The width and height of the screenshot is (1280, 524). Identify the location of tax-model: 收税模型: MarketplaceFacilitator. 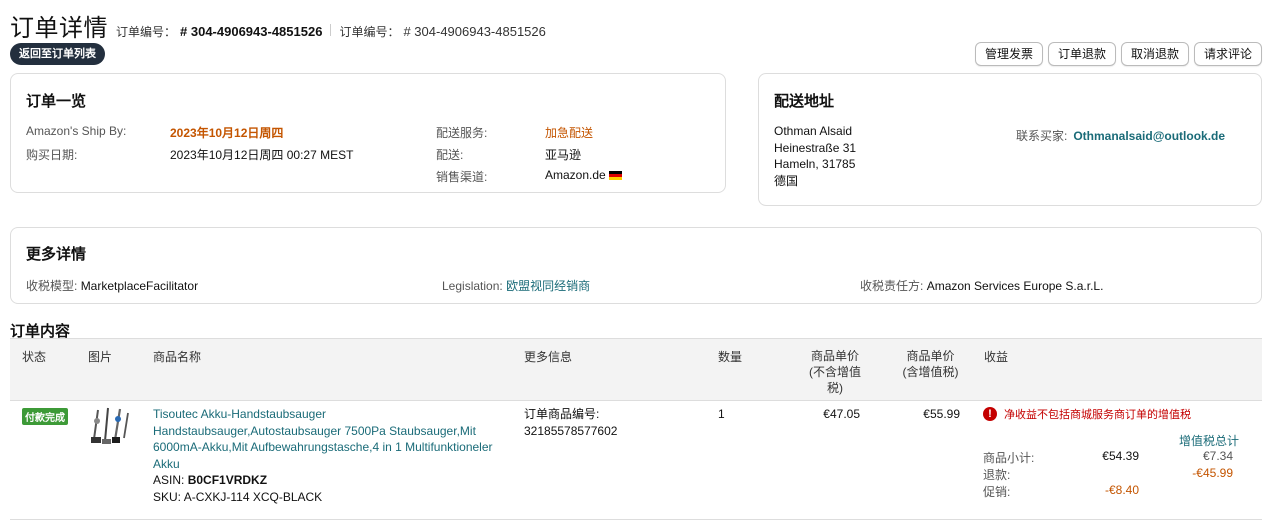
(112, 285).